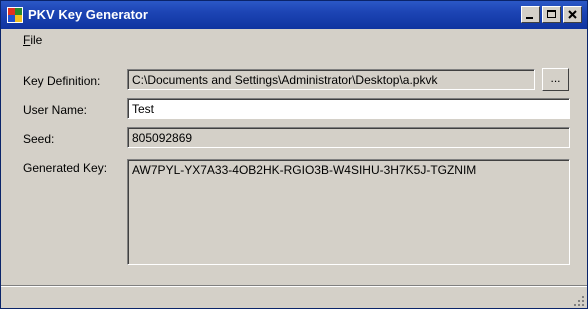 The width and height of the screenshot is (588, 309). I want to click on resize-grip-icon, so click(579, 301).